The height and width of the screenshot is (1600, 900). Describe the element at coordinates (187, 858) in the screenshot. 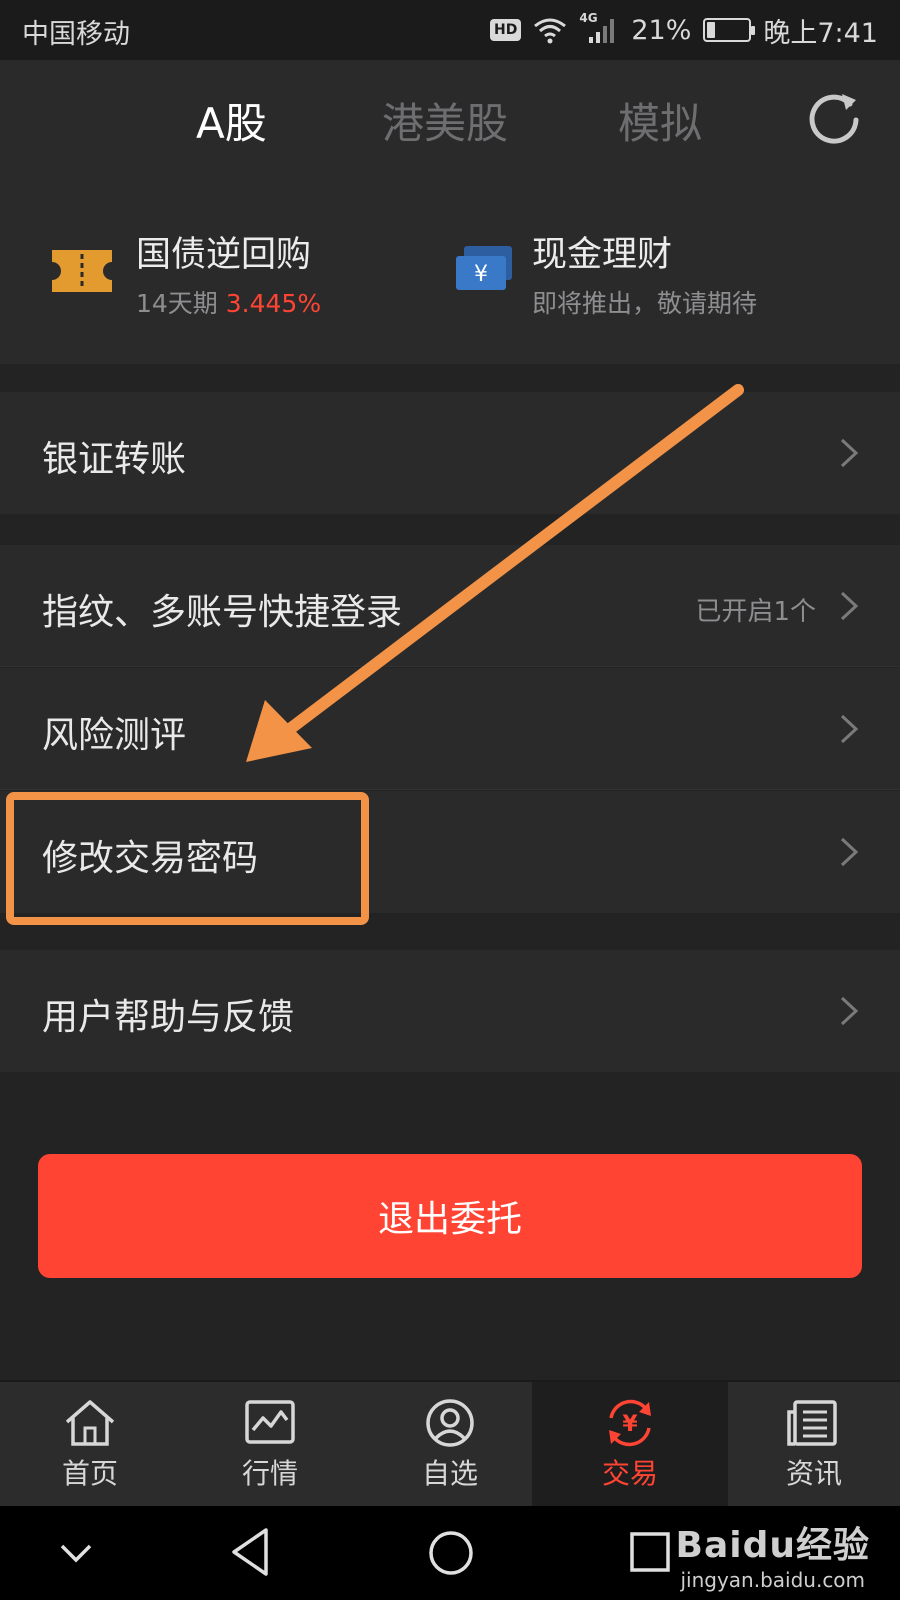

I see `annotation-highlight-box` at that location.